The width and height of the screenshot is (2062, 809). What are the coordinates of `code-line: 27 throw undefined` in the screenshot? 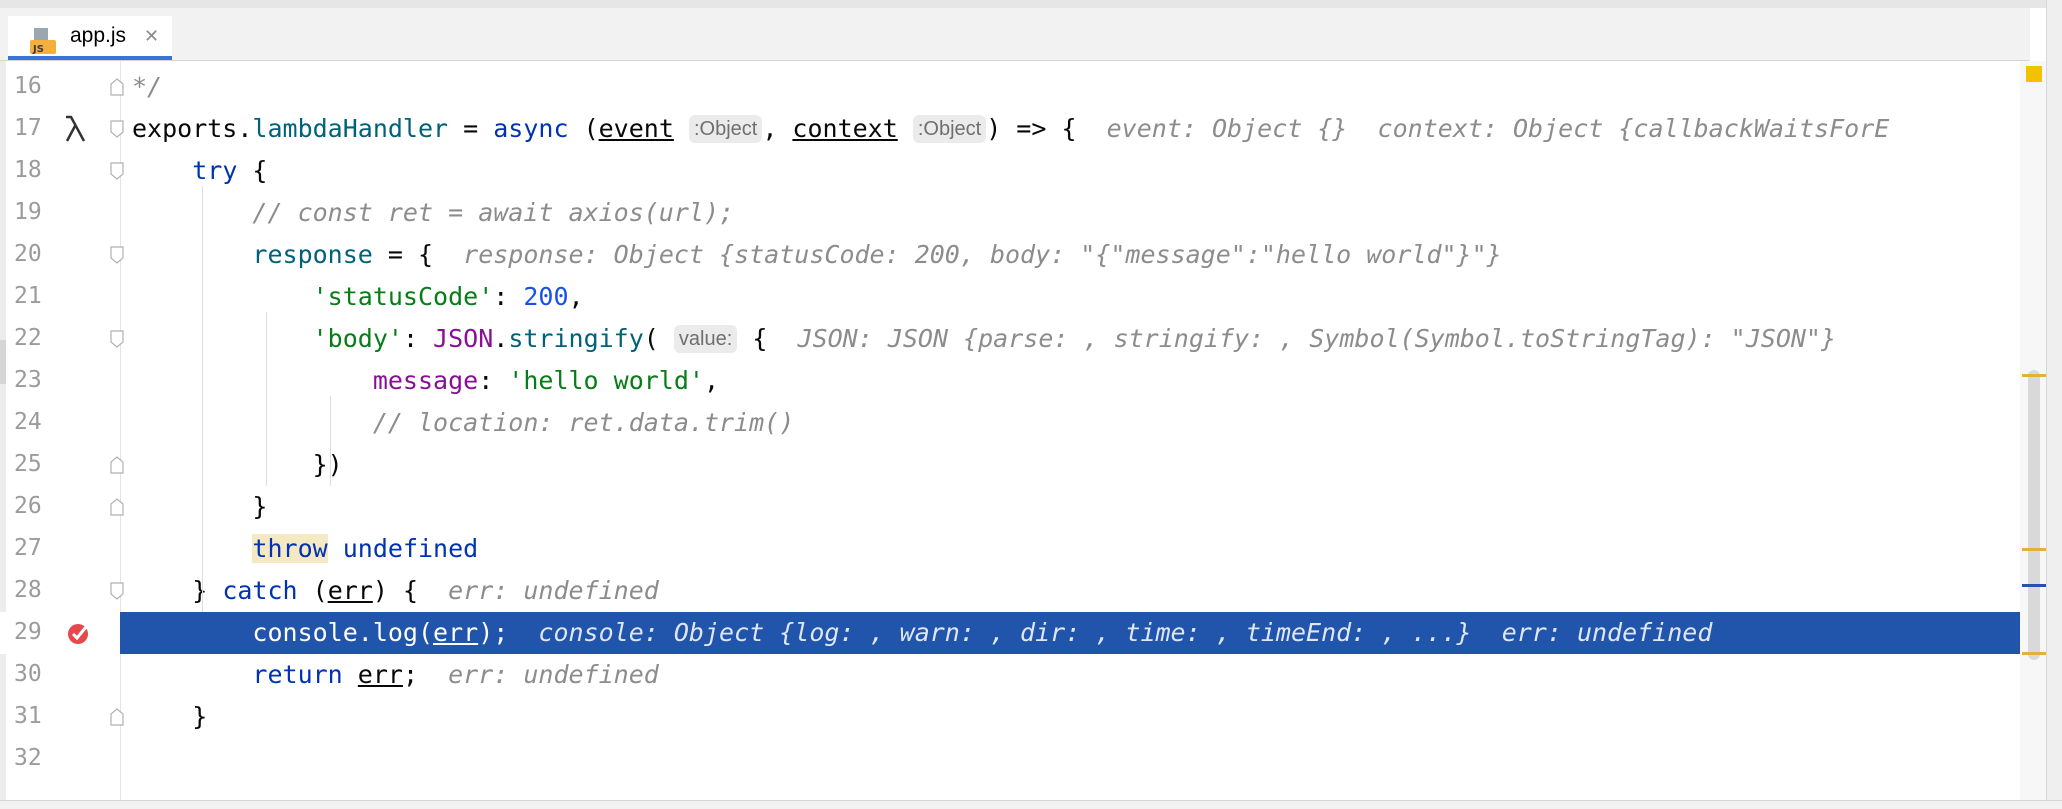 It's located at (1010, 549).